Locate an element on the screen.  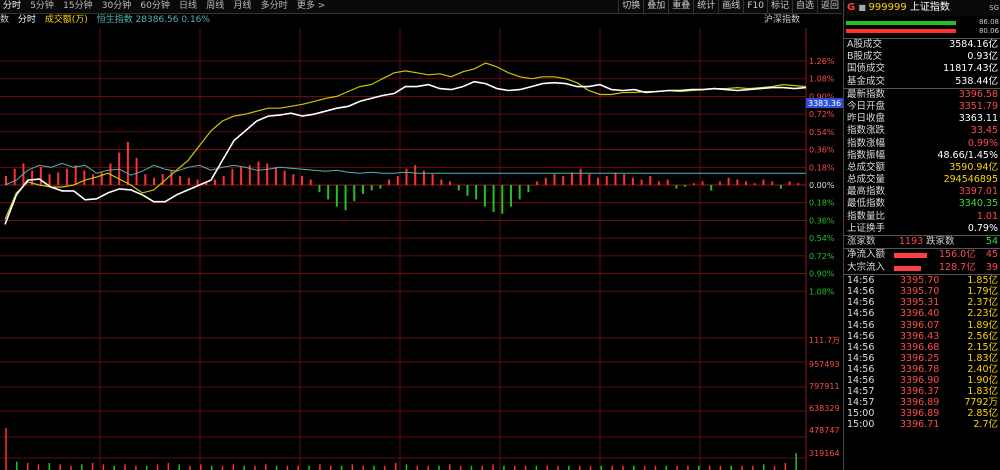
stat-label: 最低指数 is located at coordinates (866, 204).